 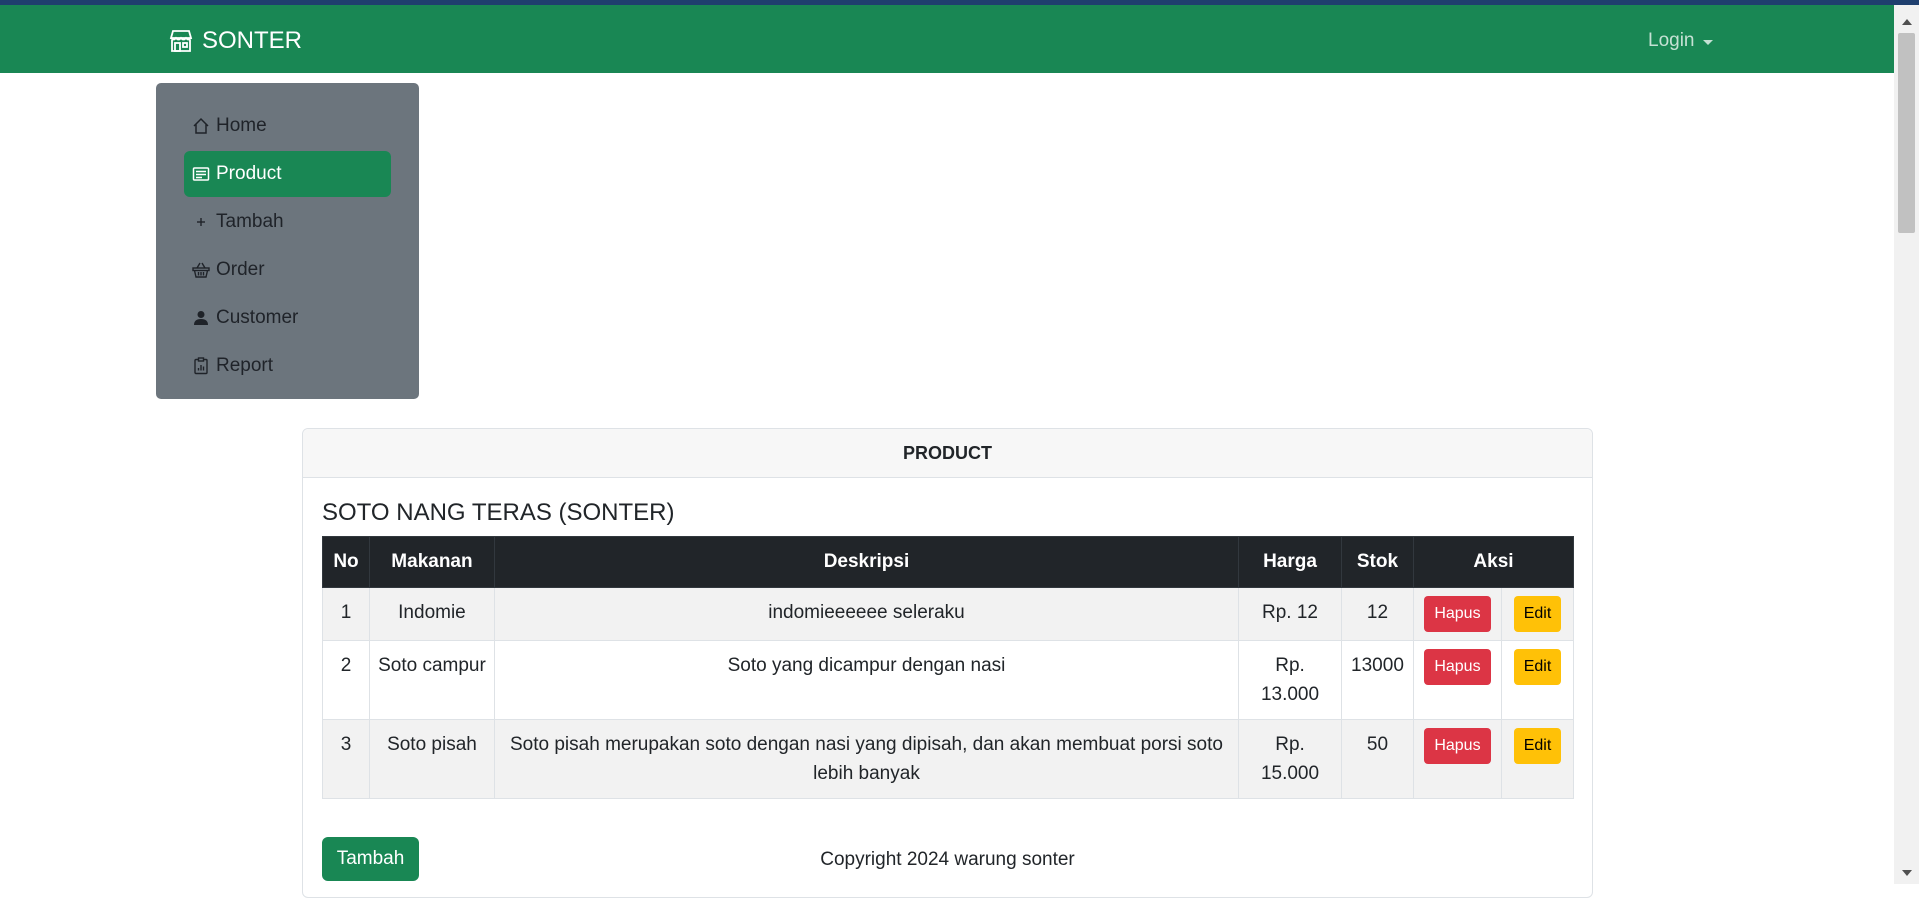 I want to click on sidebar-item-product: Product, so click(x=287, y=174).